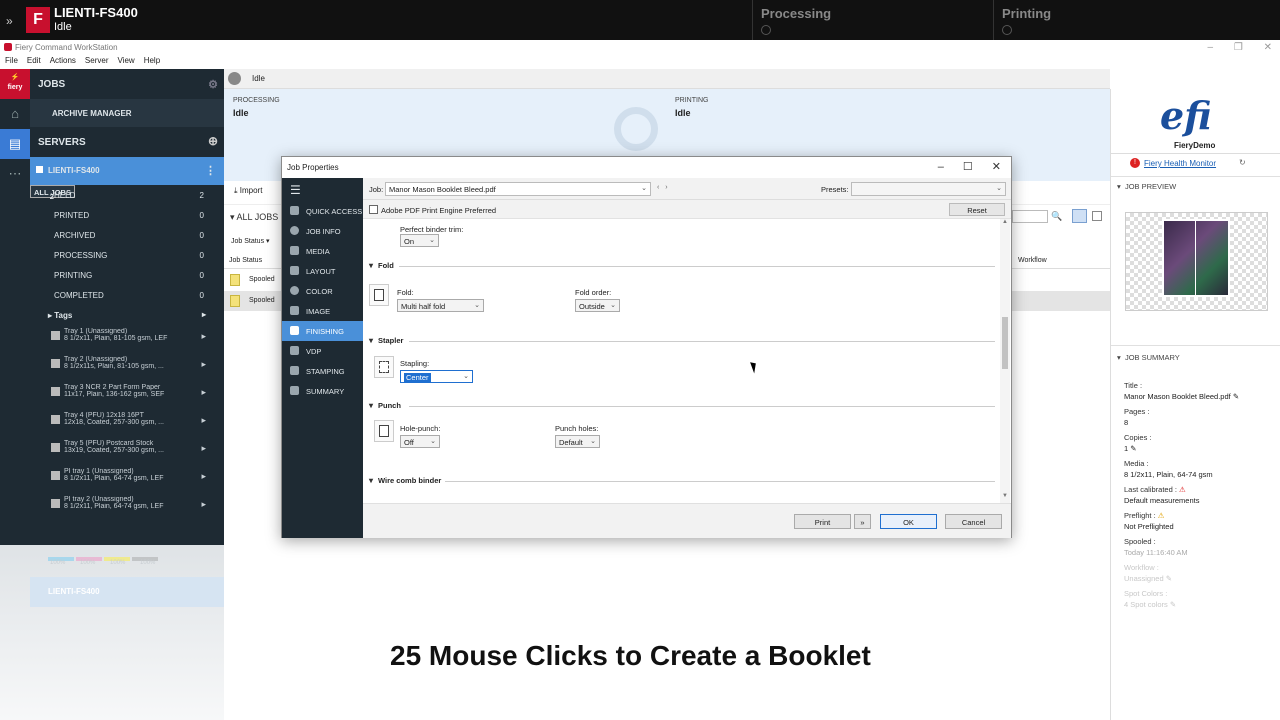 This screenshot has width=1280, height=720. What do you see at coordinates (415, 363) in the screenshot?
I see `stapling-label: Stapling:` at bounding box center [415, 363].